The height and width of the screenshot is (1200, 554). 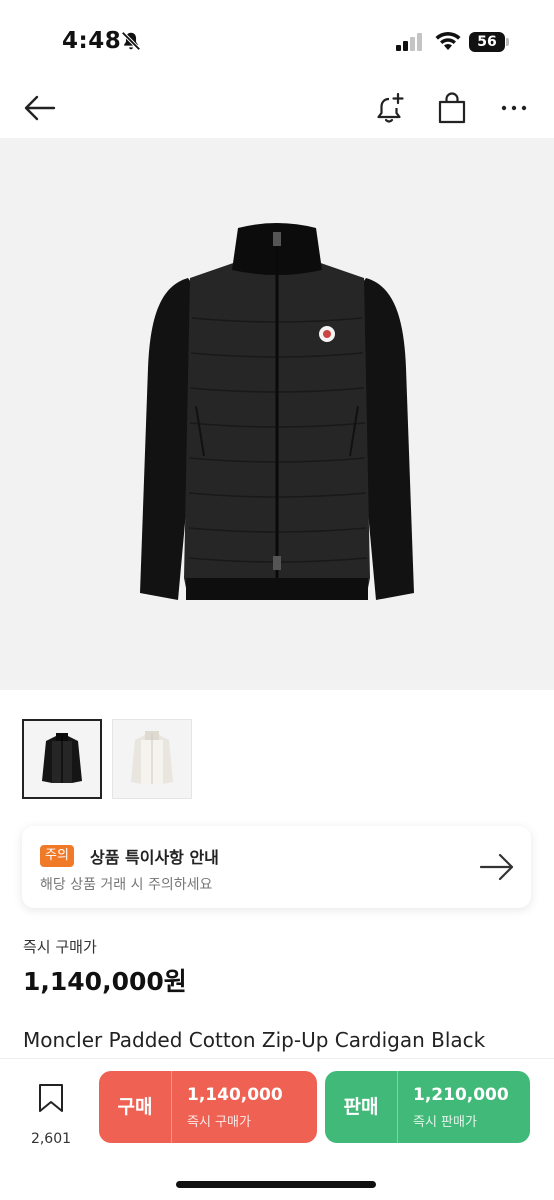 I want to click on buy-button: 구매 1,140,000 즉시 구매가, so click(x=208, y=1107).